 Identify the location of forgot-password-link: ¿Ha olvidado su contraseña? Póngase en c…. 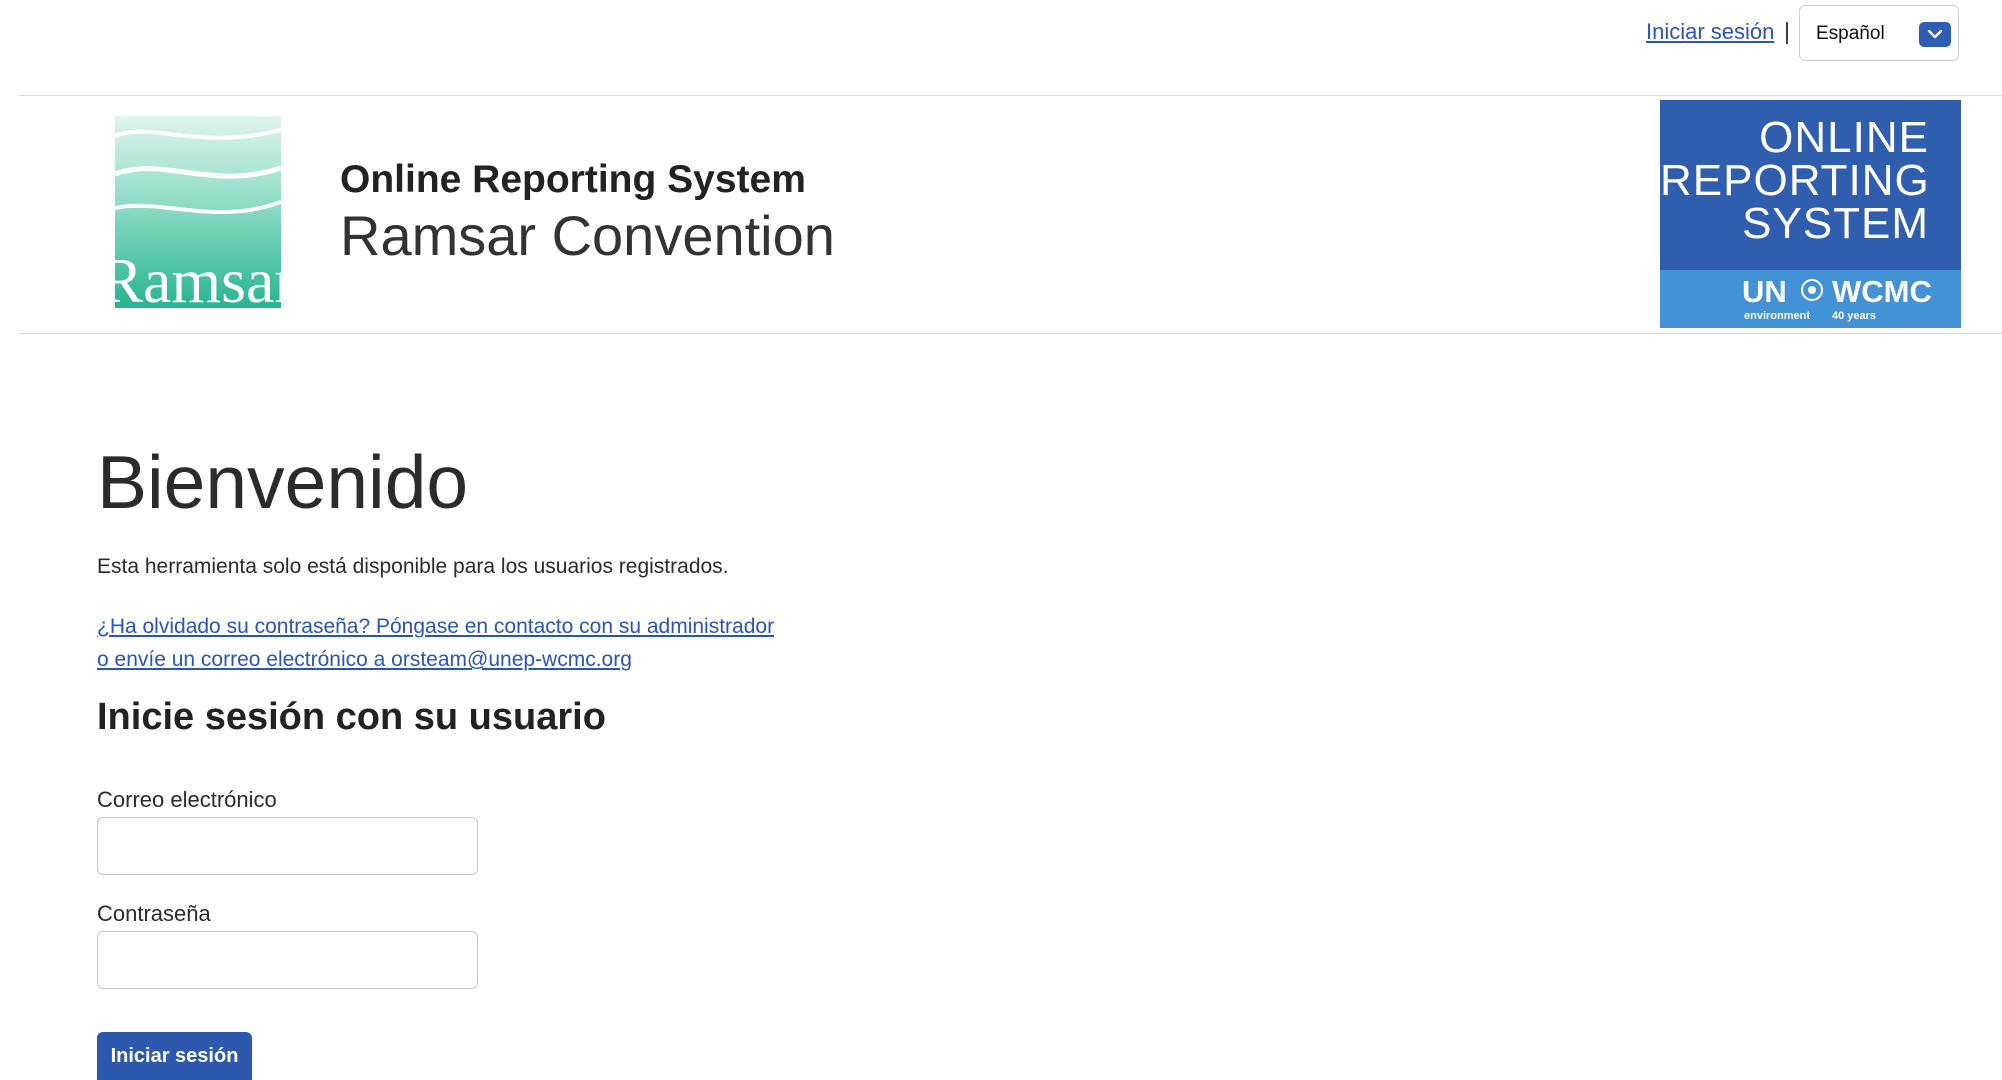
(477, 643).